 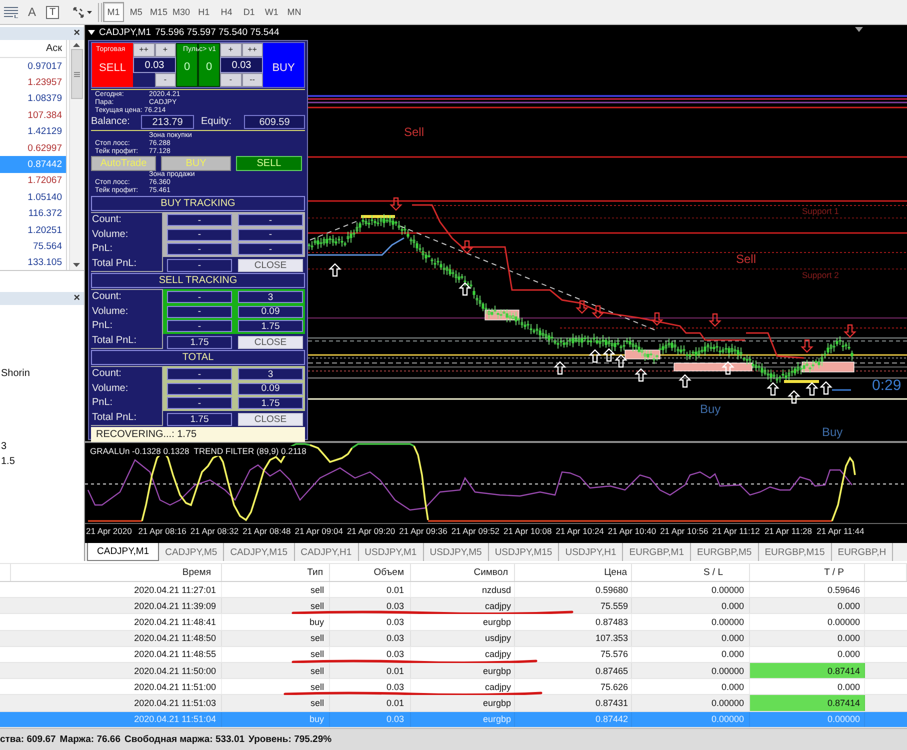 What do you see at coordinates (33, 148) in the screenshot?
I see `quote-row: 0.62997` at bounding box center [33, 148].